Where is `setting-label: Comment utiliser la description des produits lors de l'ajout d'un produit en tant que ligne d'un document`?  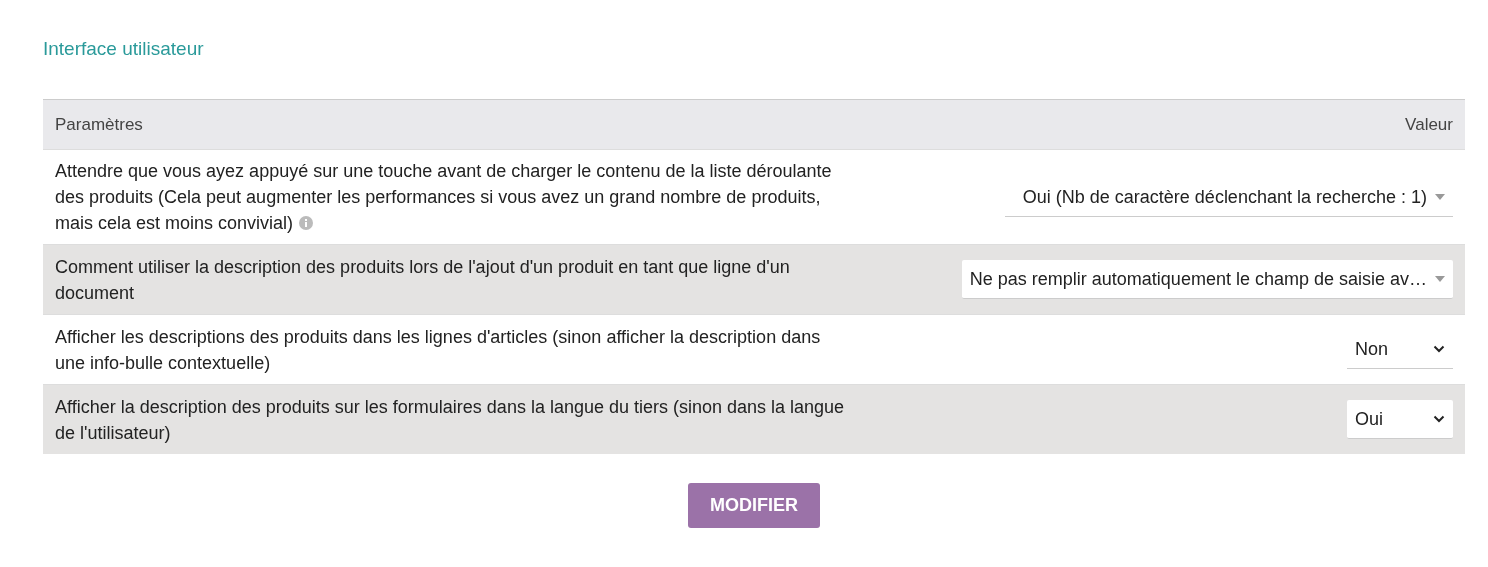
setting-label: Comment utiliser la description des produits lors de l'ajout d'un produit en tant que ligne d'un document is located at coordinates (422, 279).